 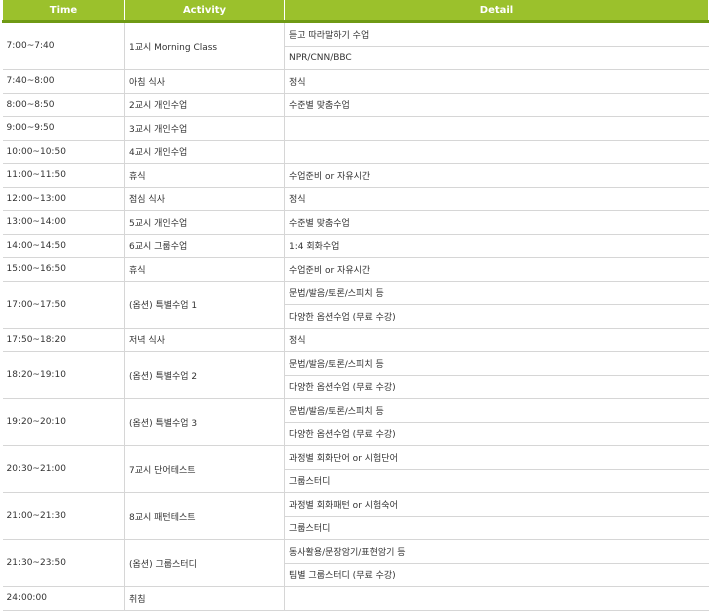 I want to click on time-cell: 17:00~17:50, so click(x=63, y=304).